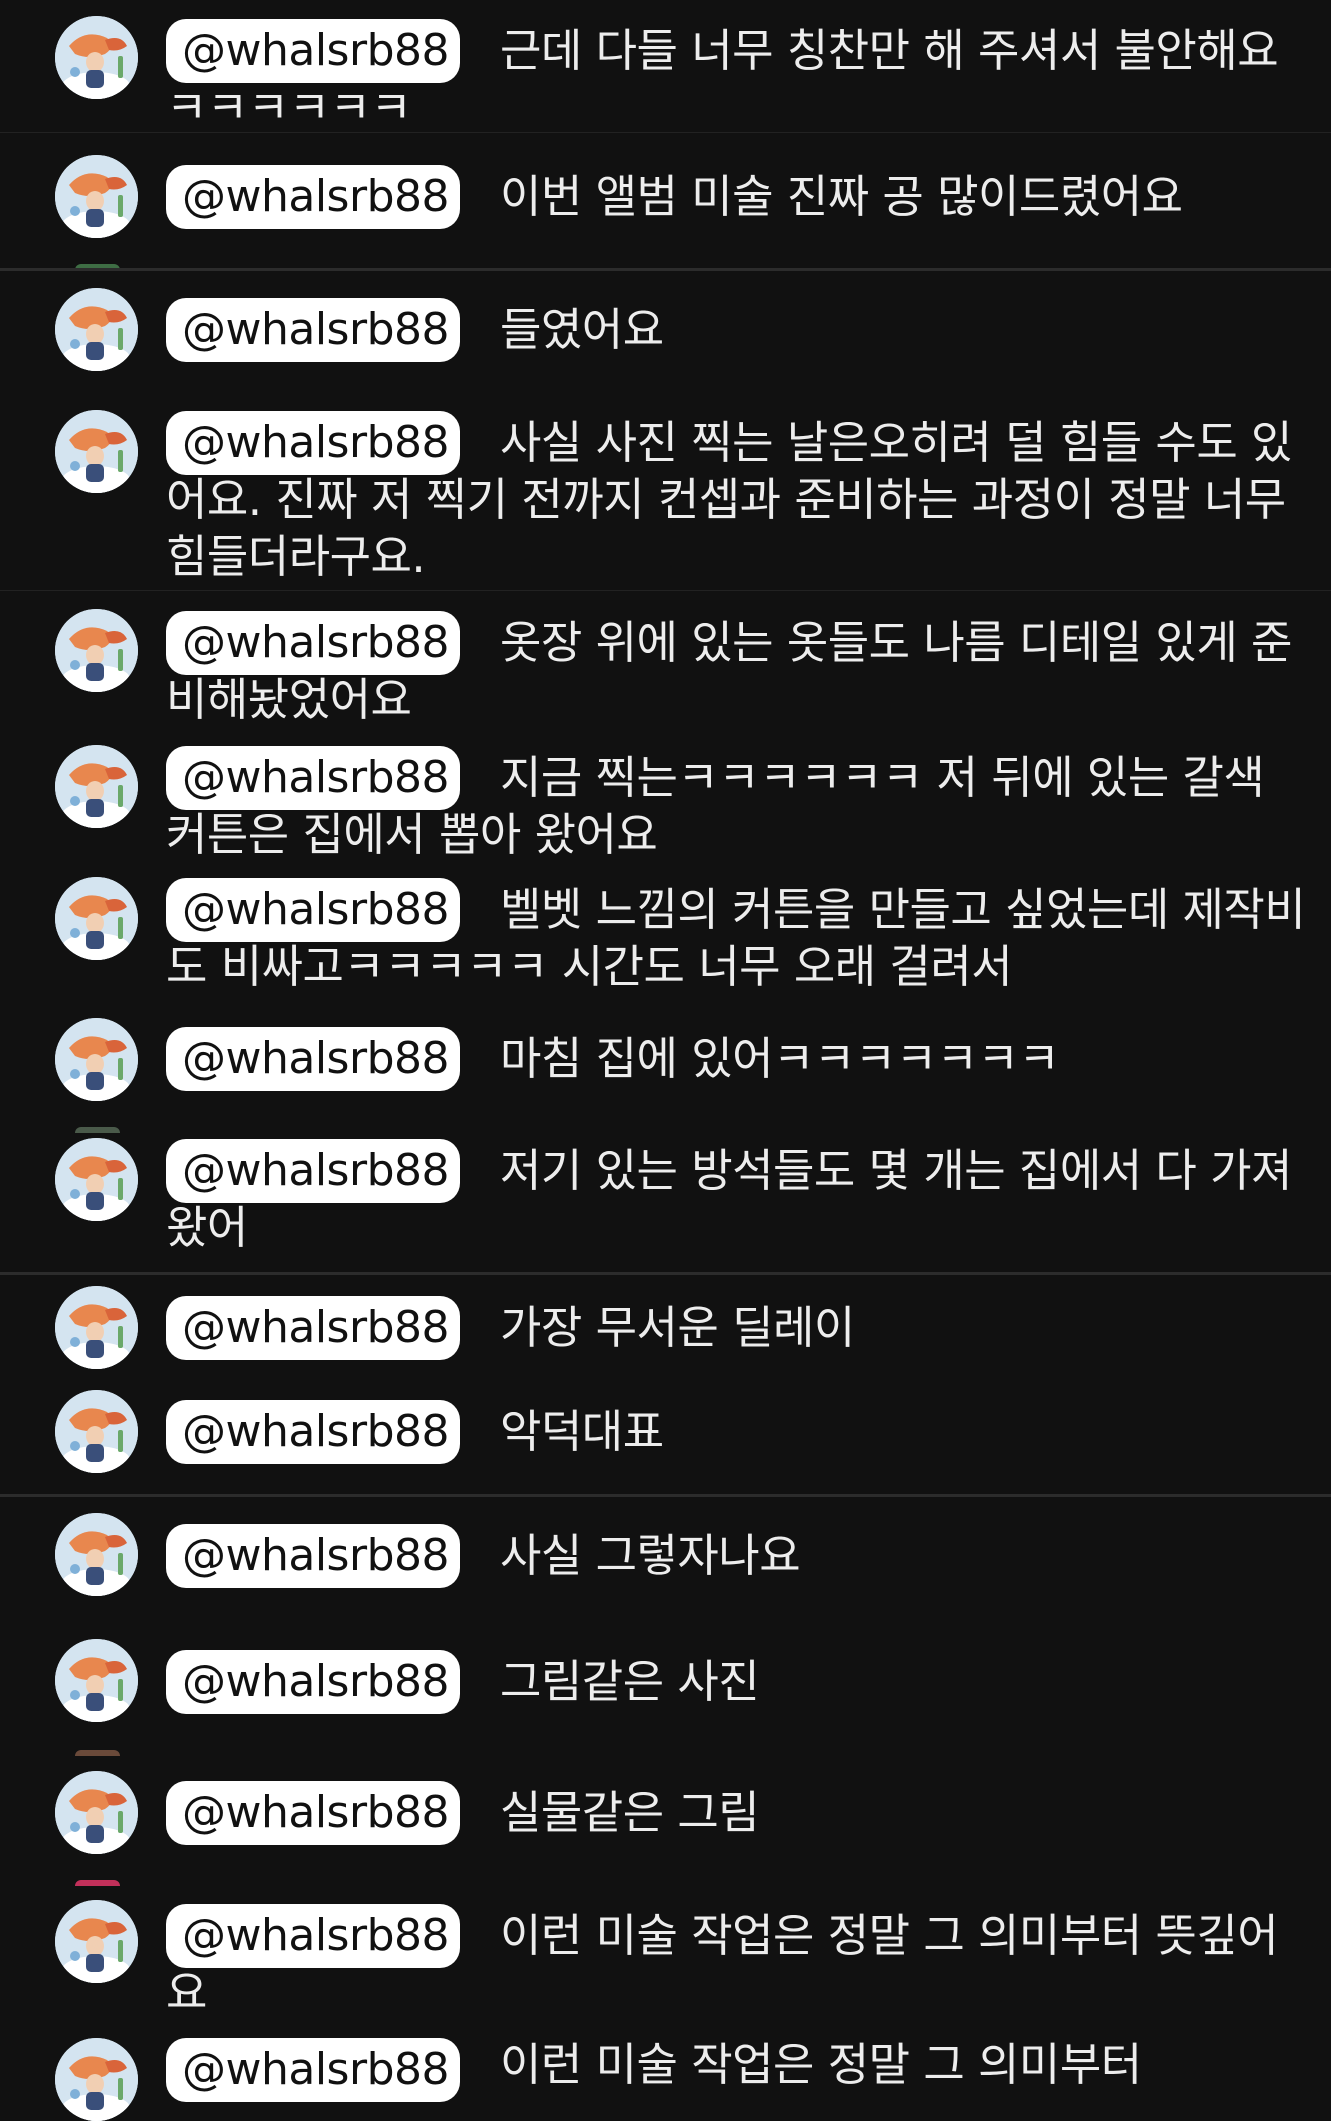 This screenshot has width=1331, height=2121. Describe the element at coordinates (722, 79) in the screenshot. I see `message-text: 근데 다들 너무 칭찬만 해 주셔서 불안해요 ㅋㅋㅋㅋㅋㅋ` at that location.